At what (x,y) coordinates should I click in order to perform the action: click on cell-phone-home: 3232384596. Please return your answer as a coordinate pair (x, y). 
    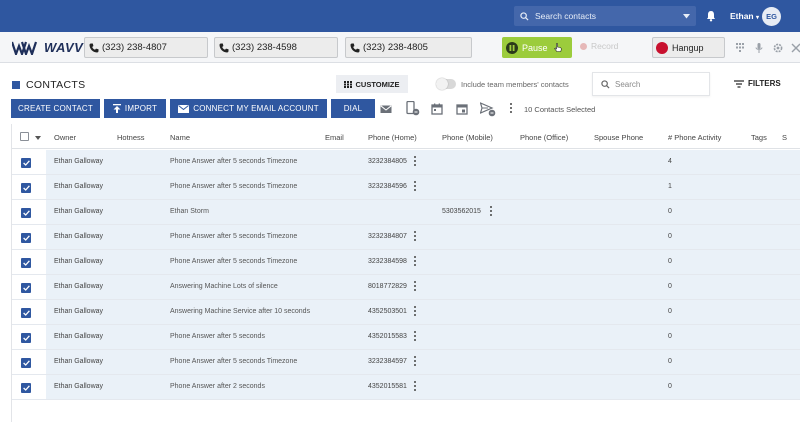
    Looking at the image, I should click on (387, 186).